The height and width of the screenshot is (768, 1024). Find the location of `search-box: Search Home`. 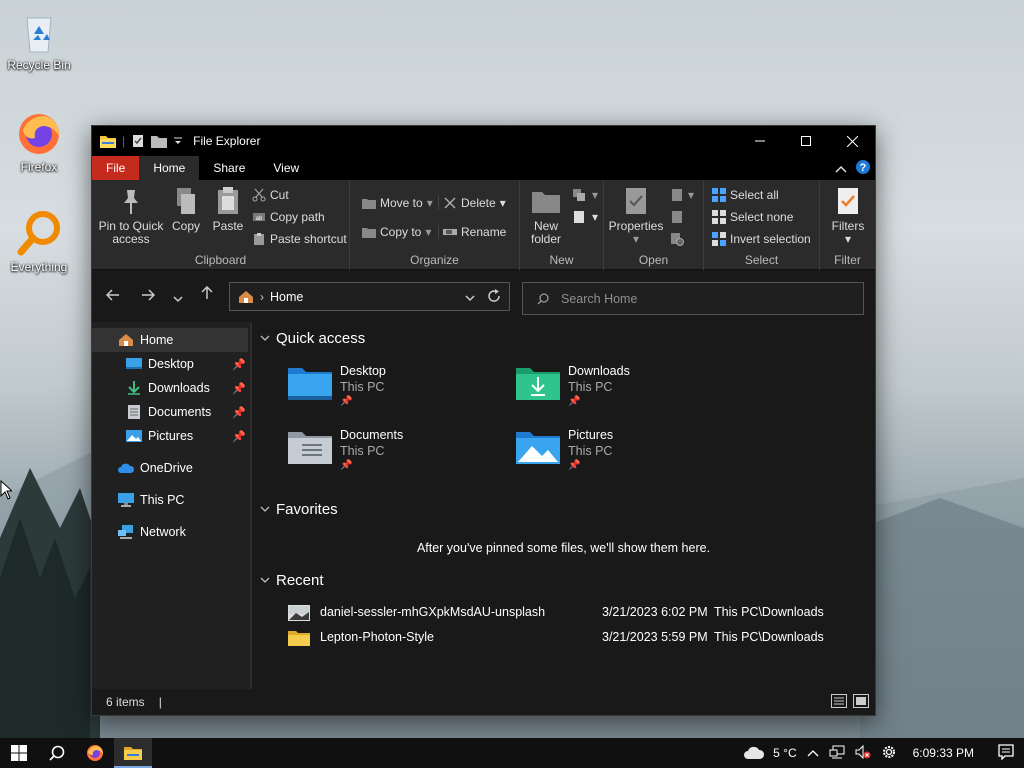

search-box: Search Home is located at coordinates (693, 298).